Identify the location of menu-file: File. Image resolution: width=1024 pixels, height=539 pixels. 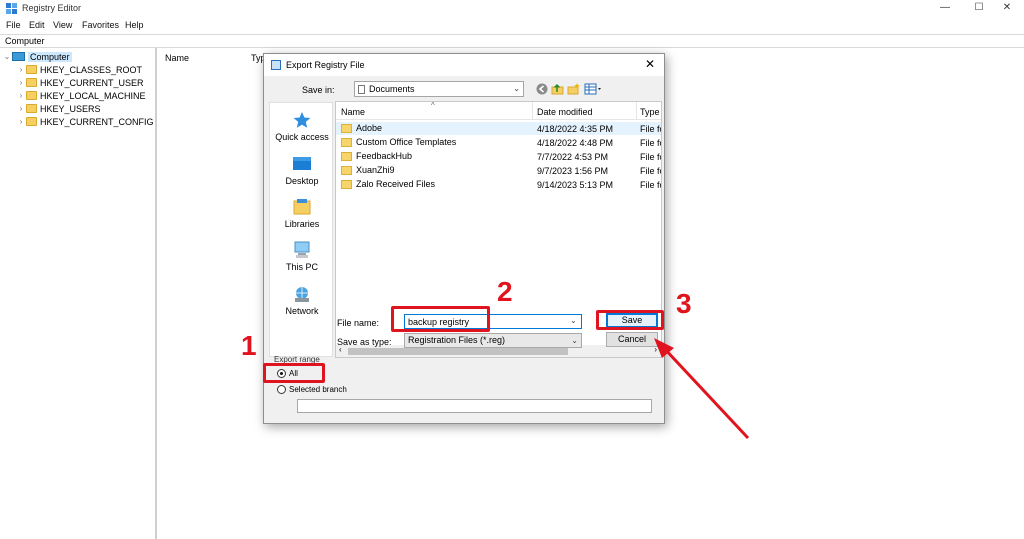
(13, 25).